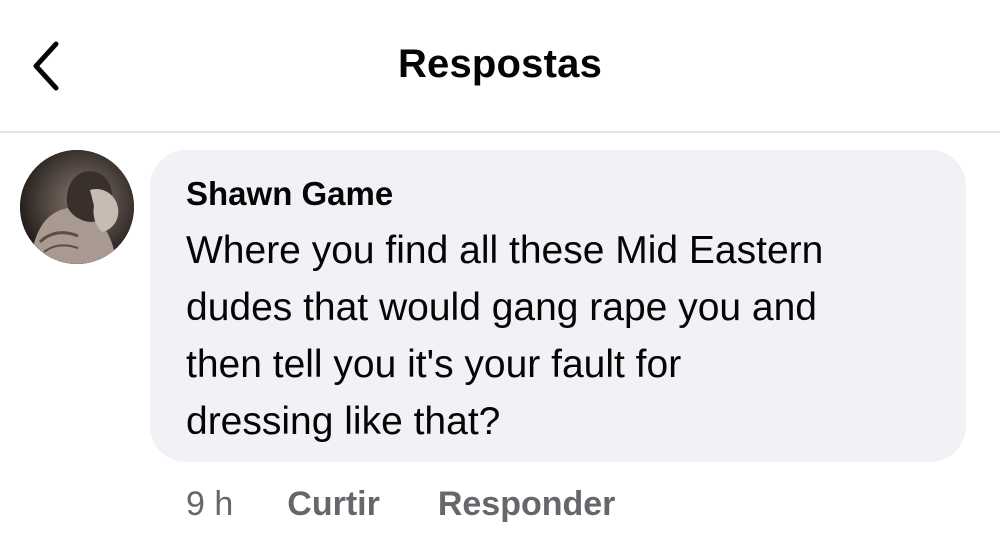  I want to click on avatar, so click(77, 207).